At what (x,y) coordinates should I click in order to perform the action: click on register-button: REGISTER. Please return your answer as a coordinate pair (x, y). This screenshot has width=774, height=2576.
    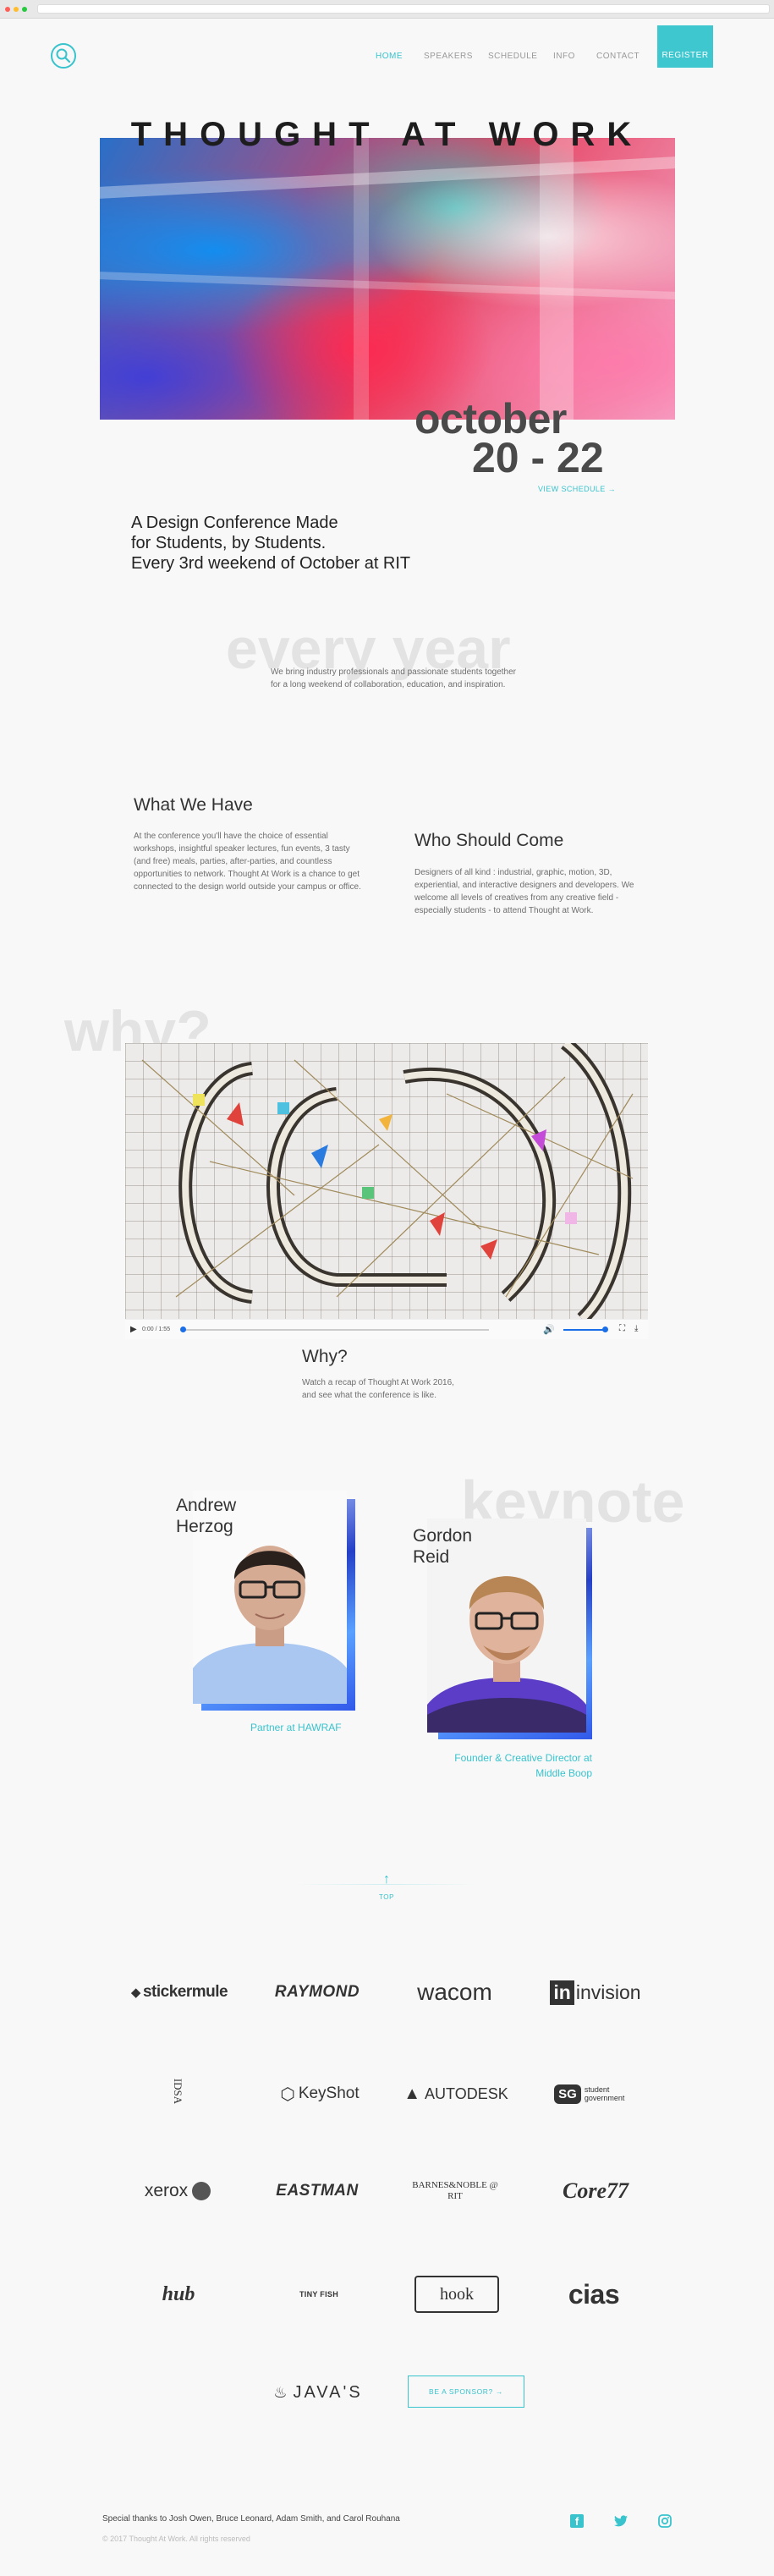
    Looking at the image, I should click on (685, 46).